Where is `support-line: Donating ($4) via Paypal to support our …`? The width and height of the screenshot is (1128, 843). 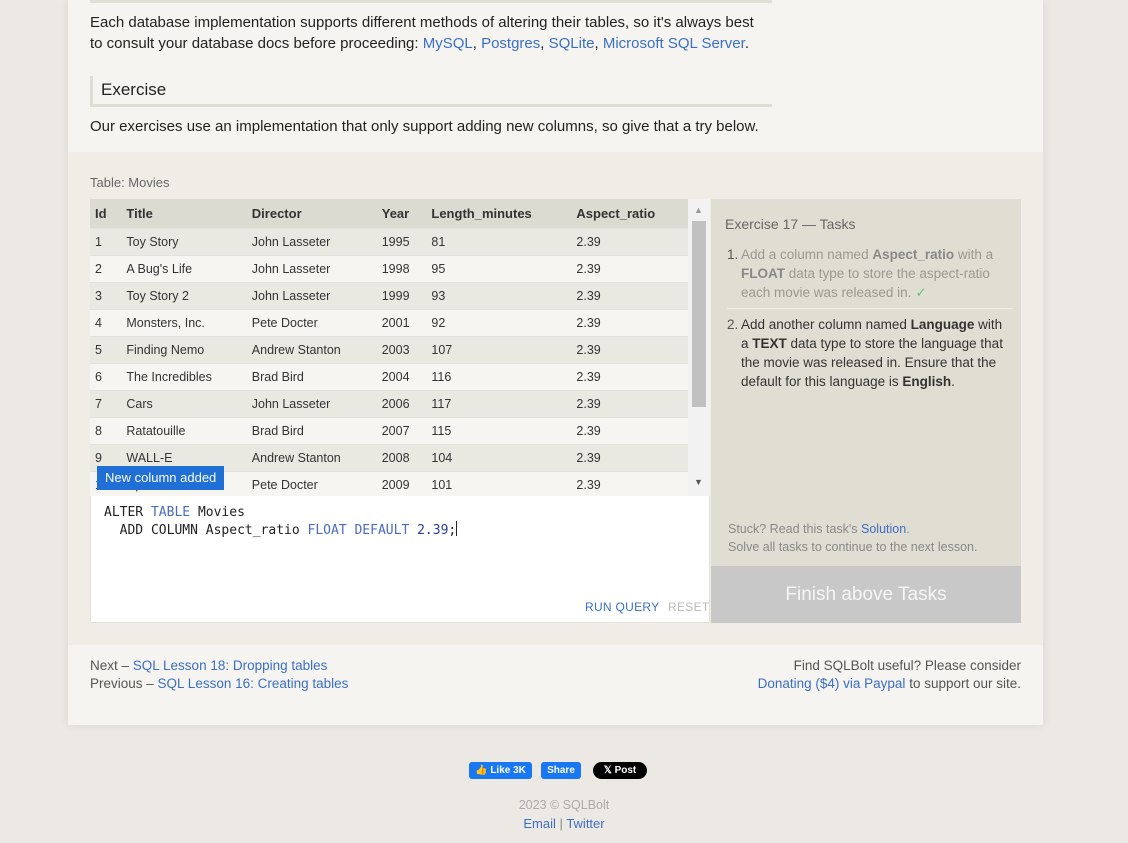
support-line: Donating ($4) via Paypal to support our … is located at coordinates (889, 684).